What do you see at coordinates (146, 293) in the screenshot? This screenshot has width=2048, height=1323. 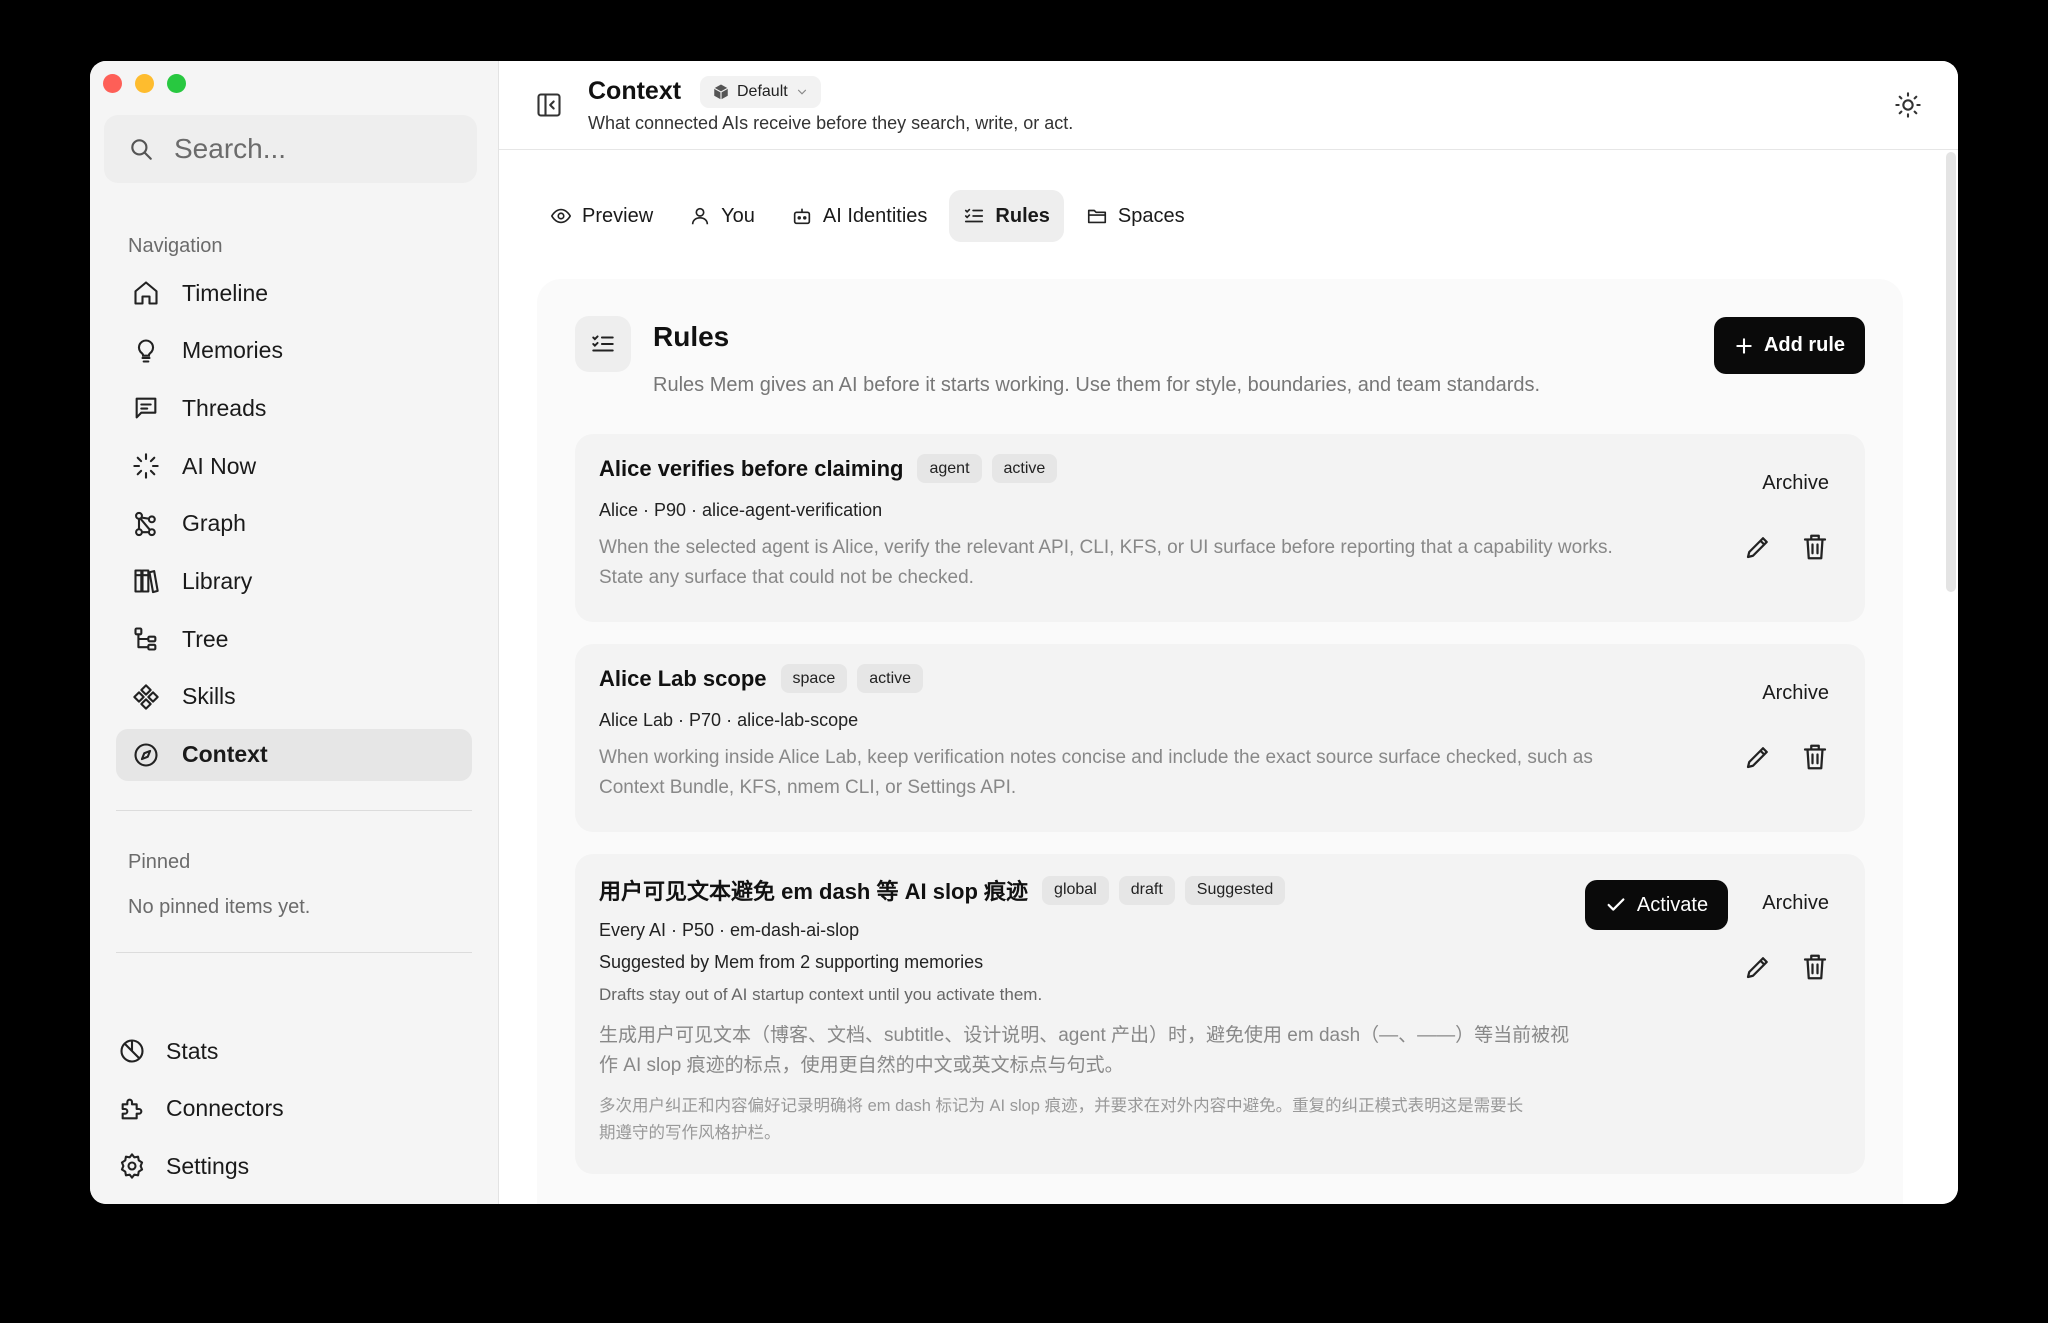 I see `home-icon` at bounding box center [146, 293].